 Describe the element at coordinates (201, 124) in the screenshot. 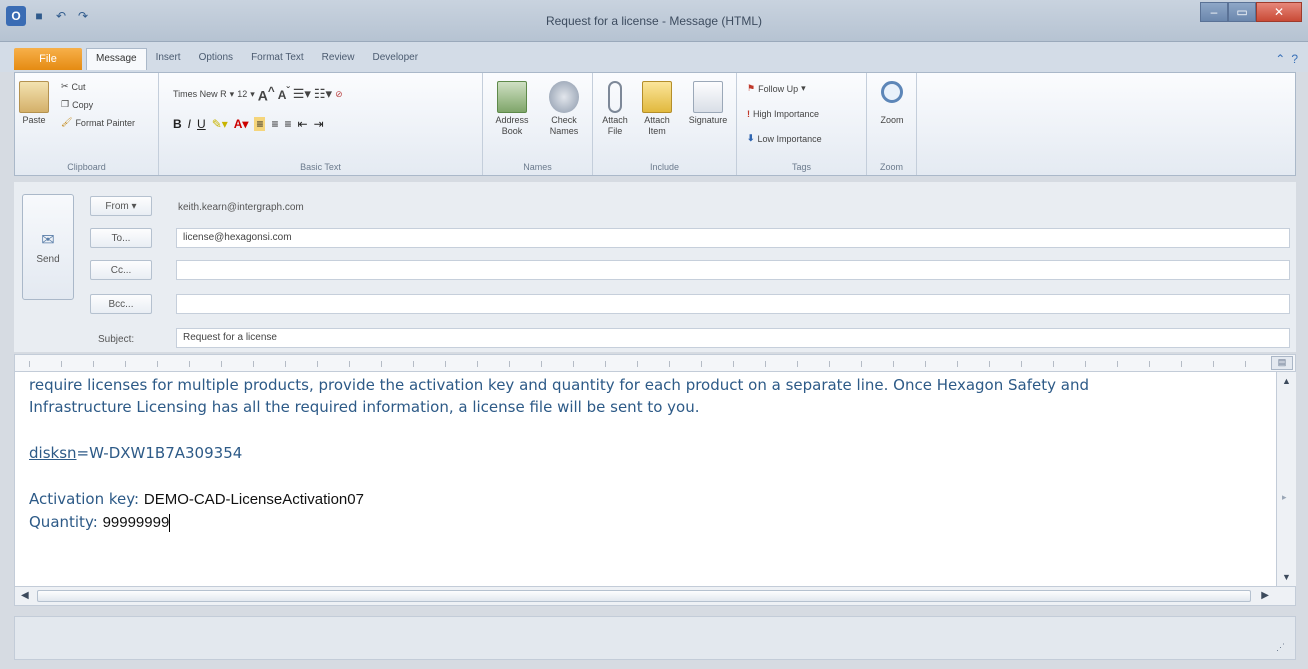

I see `underline-button: U` at that location.